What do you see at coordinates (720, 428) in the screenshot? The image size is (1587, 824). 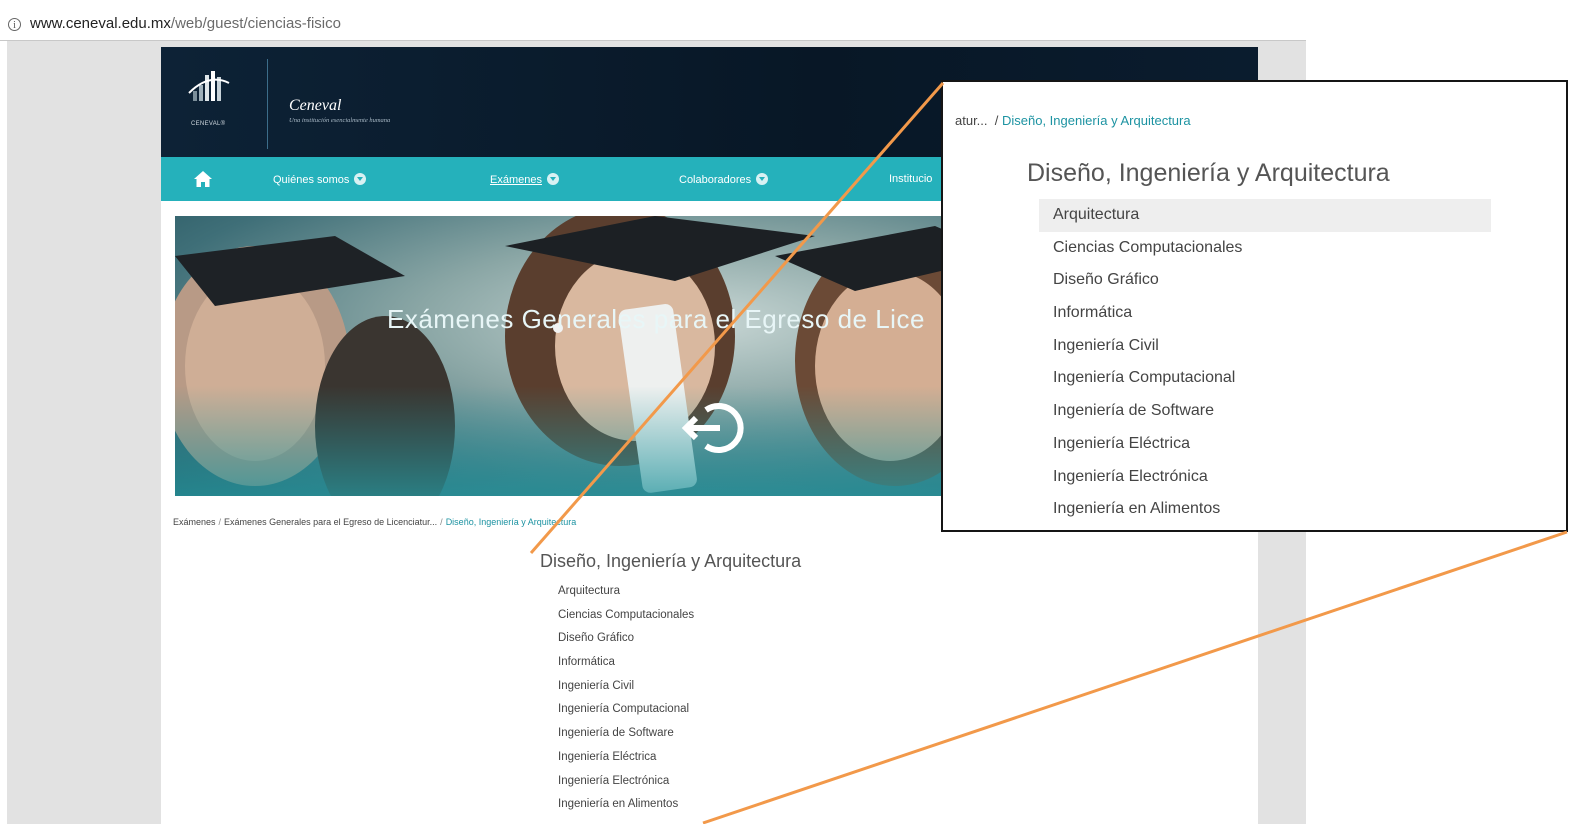 I see `back-arrow-icon` at bounding box center [720, 428].